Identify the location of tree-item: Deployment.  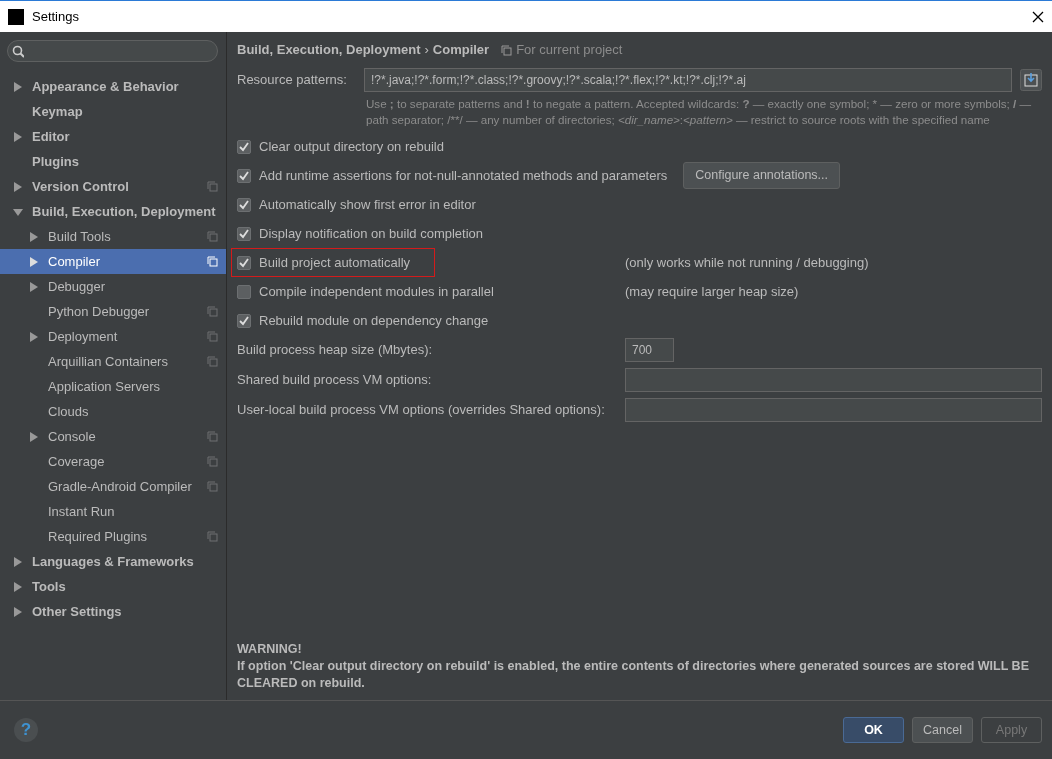
(113, 336).